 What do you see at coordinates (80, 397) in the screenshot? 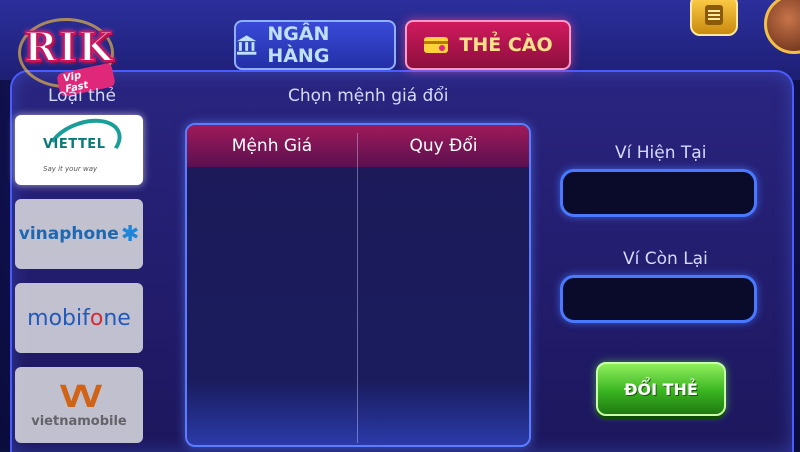
I see `vietnamobile-logo-mark: VV` at bounding box center [80, 397].